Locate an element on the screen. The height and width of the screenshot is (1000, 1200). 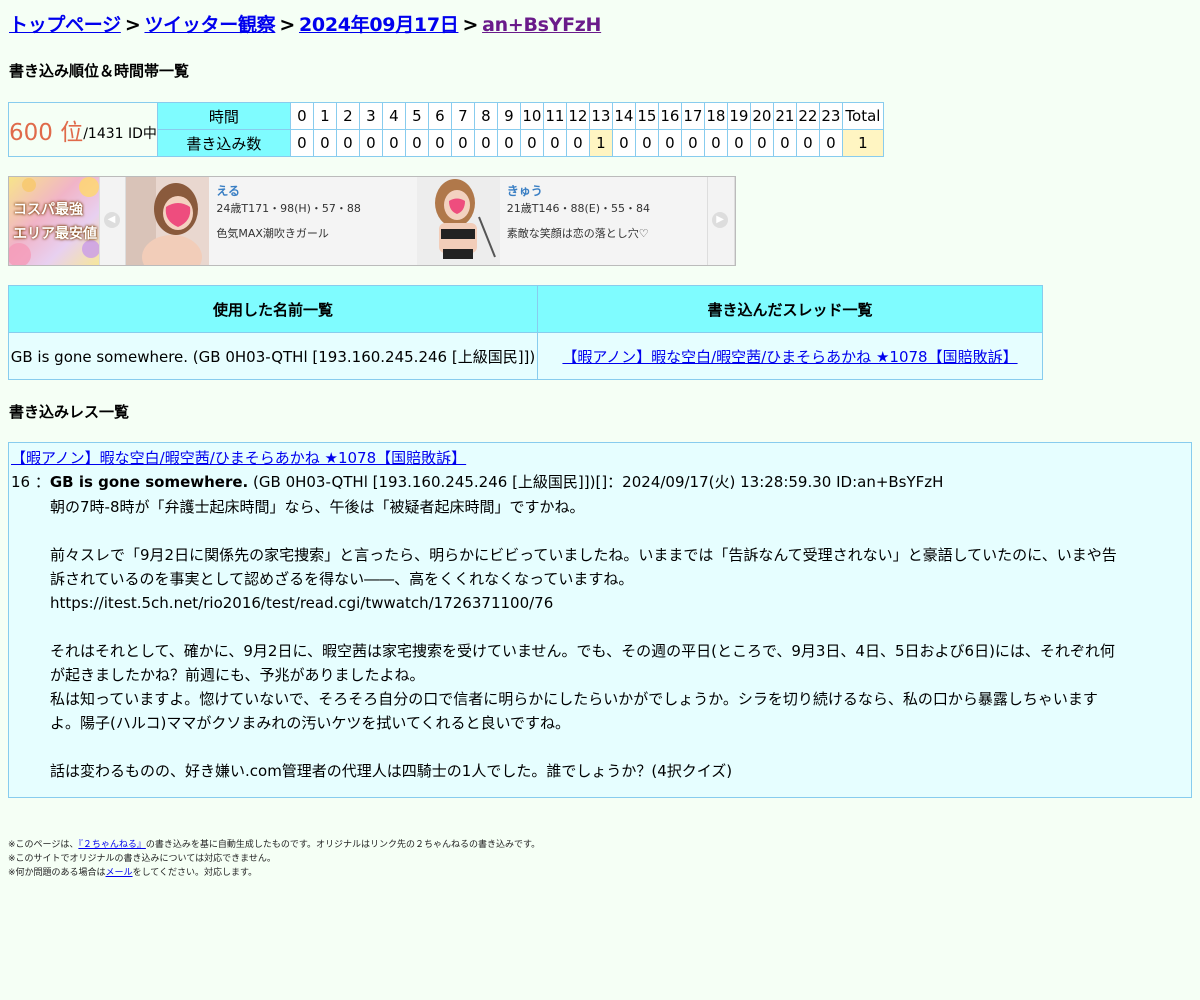
hour-header: 6 is located at coordinates (439, 116).